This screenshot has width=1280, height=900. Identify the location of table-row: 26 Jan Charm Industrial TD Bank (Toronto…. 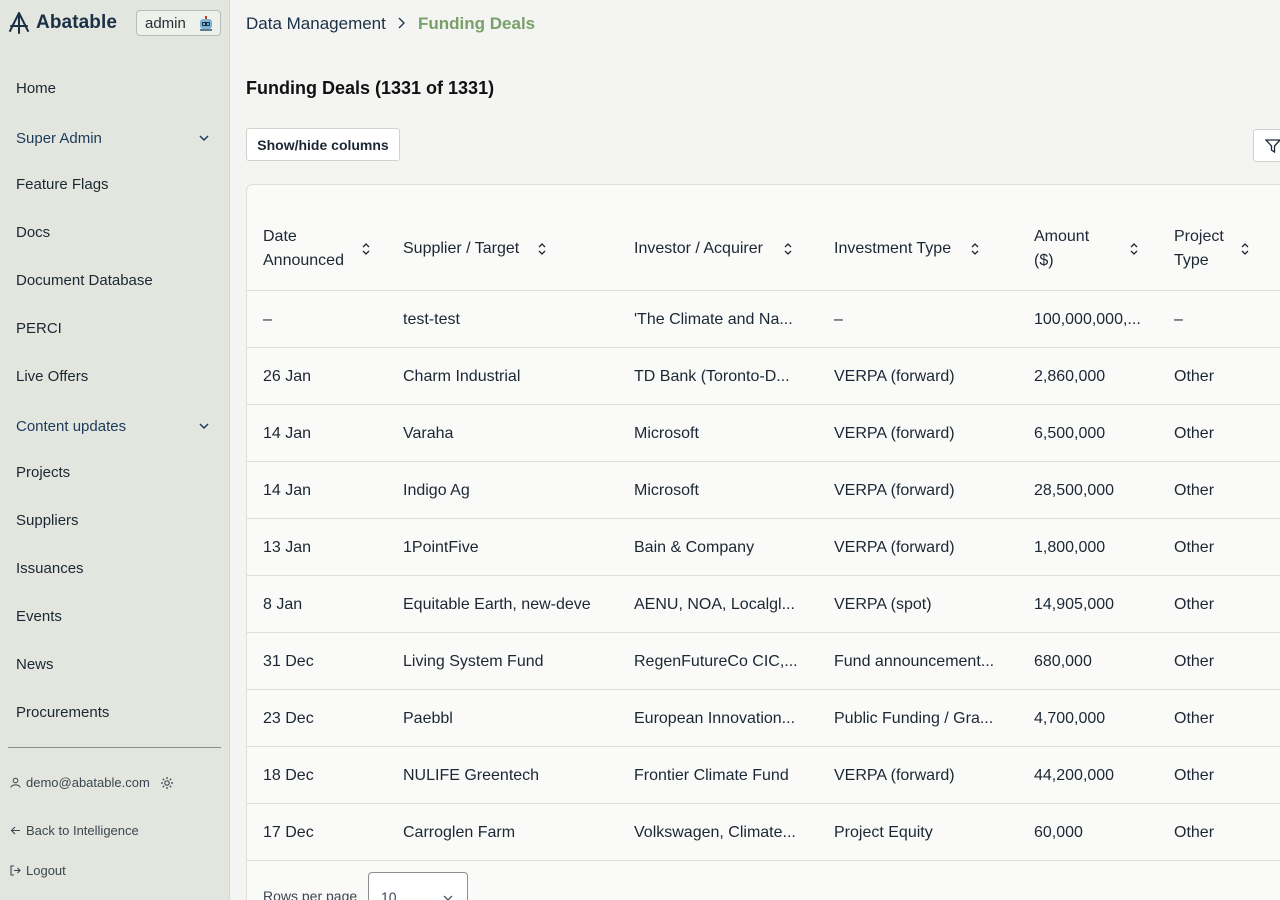
(763, 376).